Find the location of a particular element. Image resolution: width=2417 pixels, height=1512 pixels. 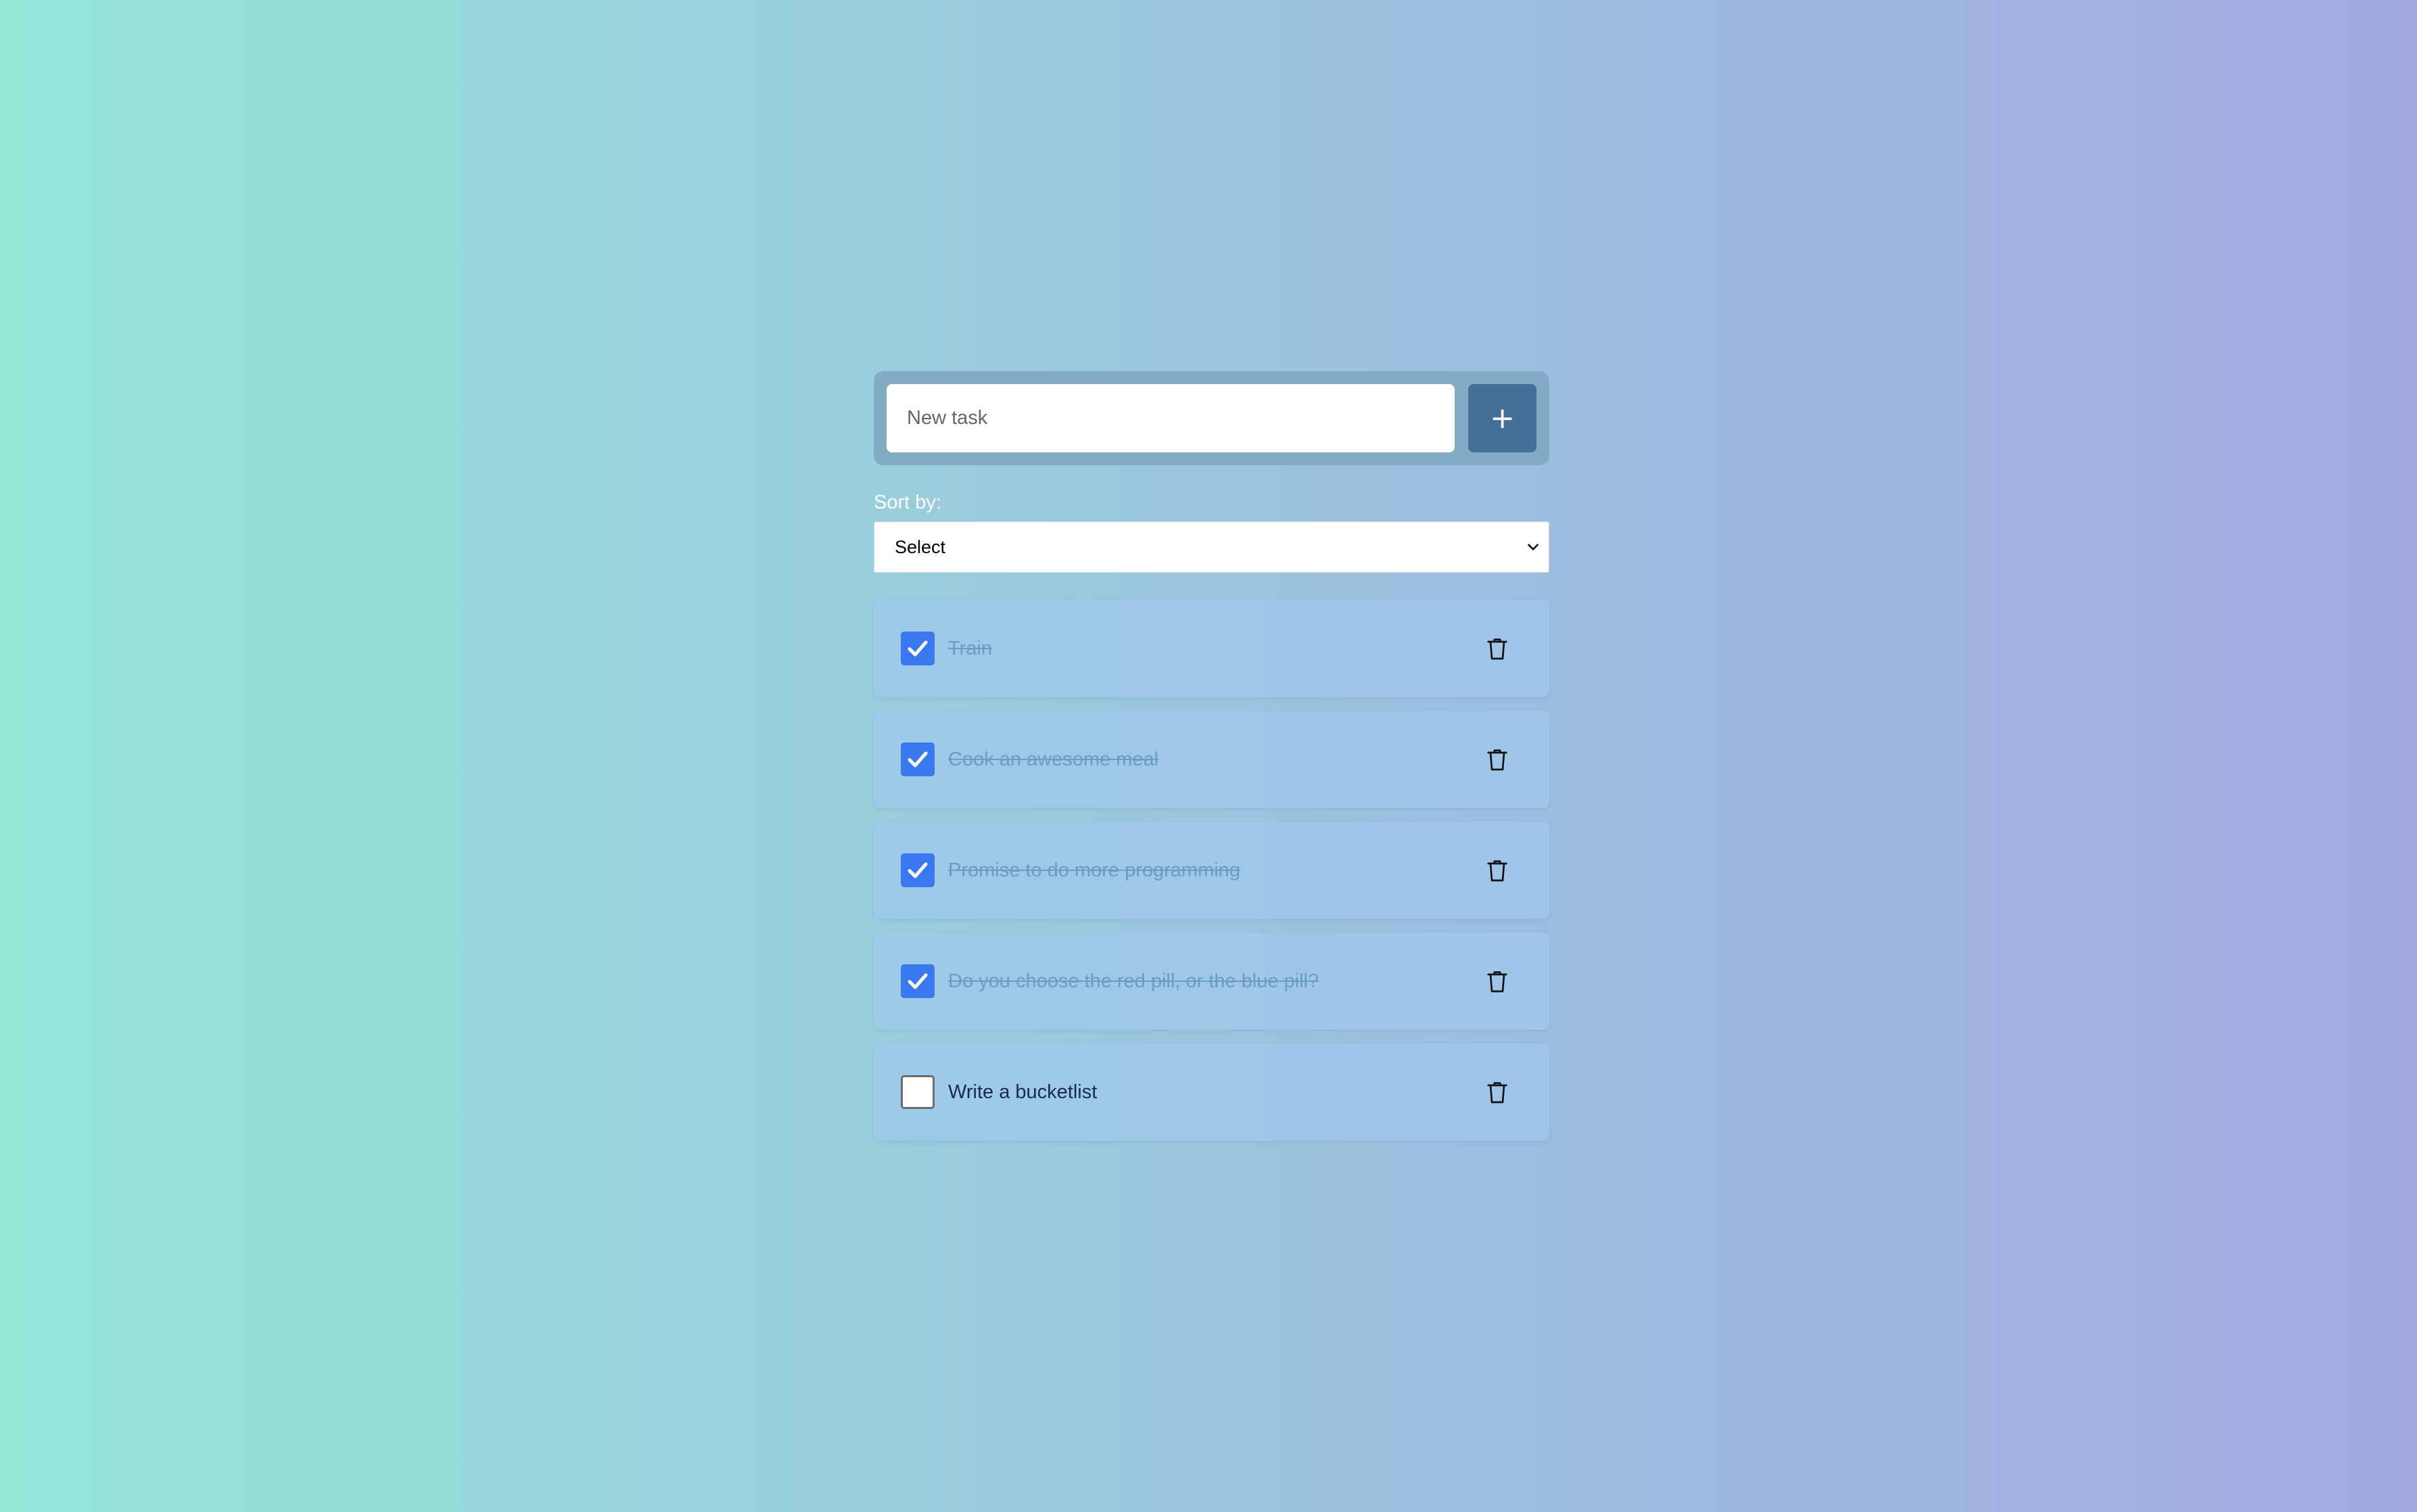

plus-icon: + is located at coordinates (1502, 418).